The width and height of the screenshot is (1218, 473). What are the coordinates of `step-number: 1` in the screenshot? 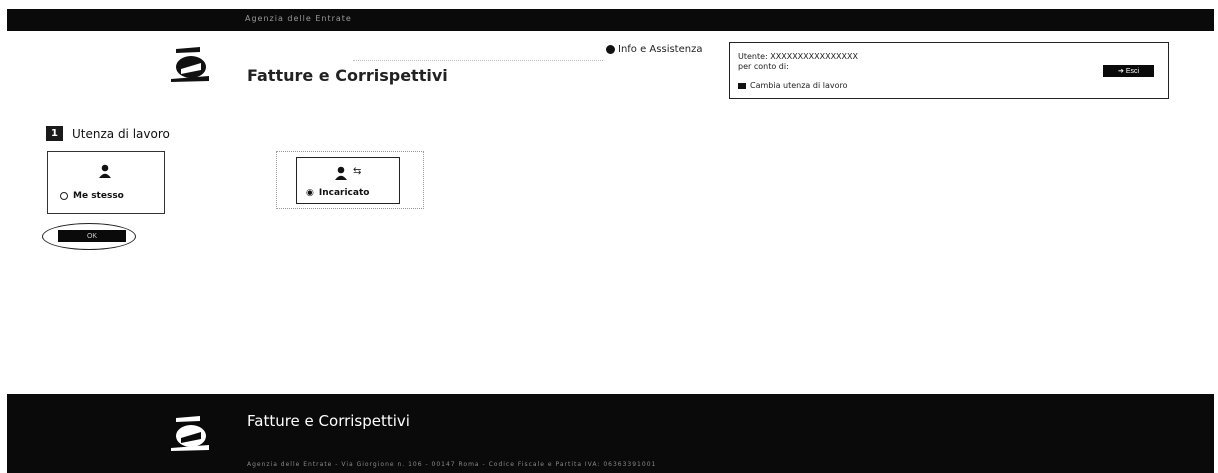 It's located at (54, 133).